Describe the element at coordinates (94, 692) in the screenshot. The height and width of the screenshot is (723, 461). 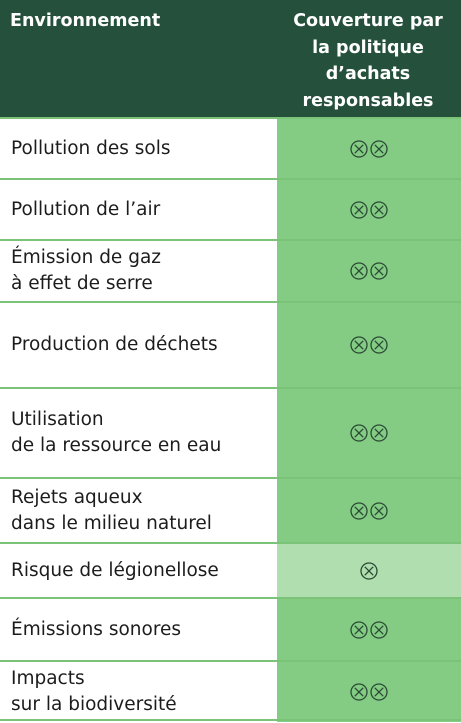
I see `row-label-lines: Impacts sur la biodiversité` at that location.